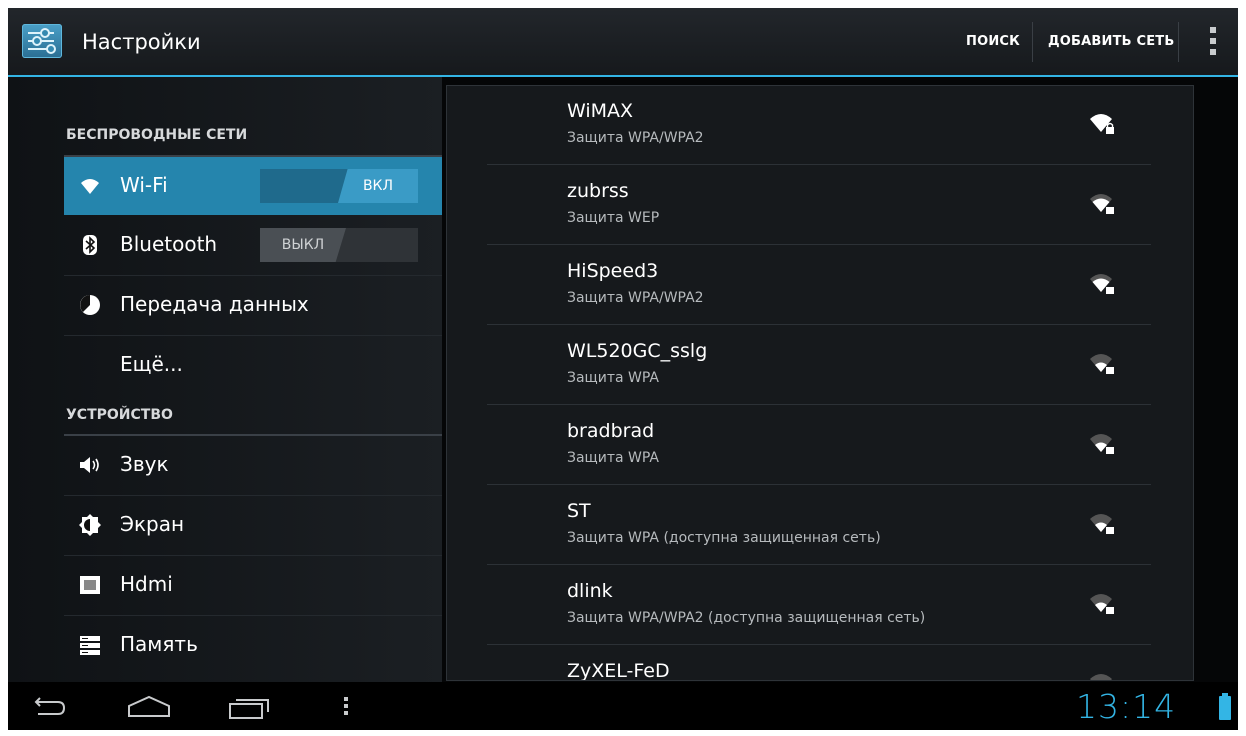  I want to click on network-ssid: WiMAX, so click(600, 111).